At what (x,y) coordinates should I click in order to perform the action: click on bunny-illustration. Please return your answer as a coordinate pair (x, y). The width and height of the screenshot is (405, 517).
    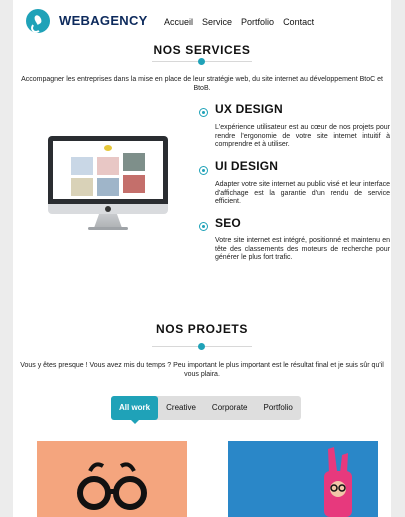
    Looking at the image, I should click on (338, 482).